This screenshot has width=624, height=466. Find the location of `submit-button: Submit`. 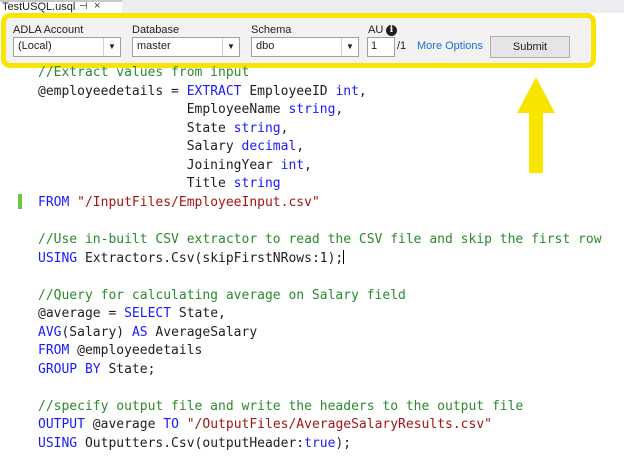

submit-button: Submit is located at coordinates (530, 47).